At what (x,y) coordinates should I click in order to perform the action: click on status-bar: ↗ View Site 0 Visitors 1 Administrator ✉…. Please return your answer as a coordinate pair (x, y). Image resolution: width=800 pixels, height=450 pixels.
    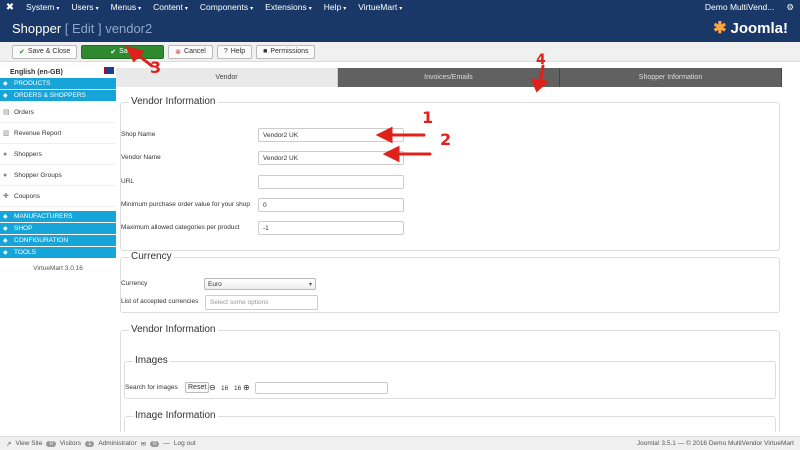
    Looking at the image, I should click on (400, 443).